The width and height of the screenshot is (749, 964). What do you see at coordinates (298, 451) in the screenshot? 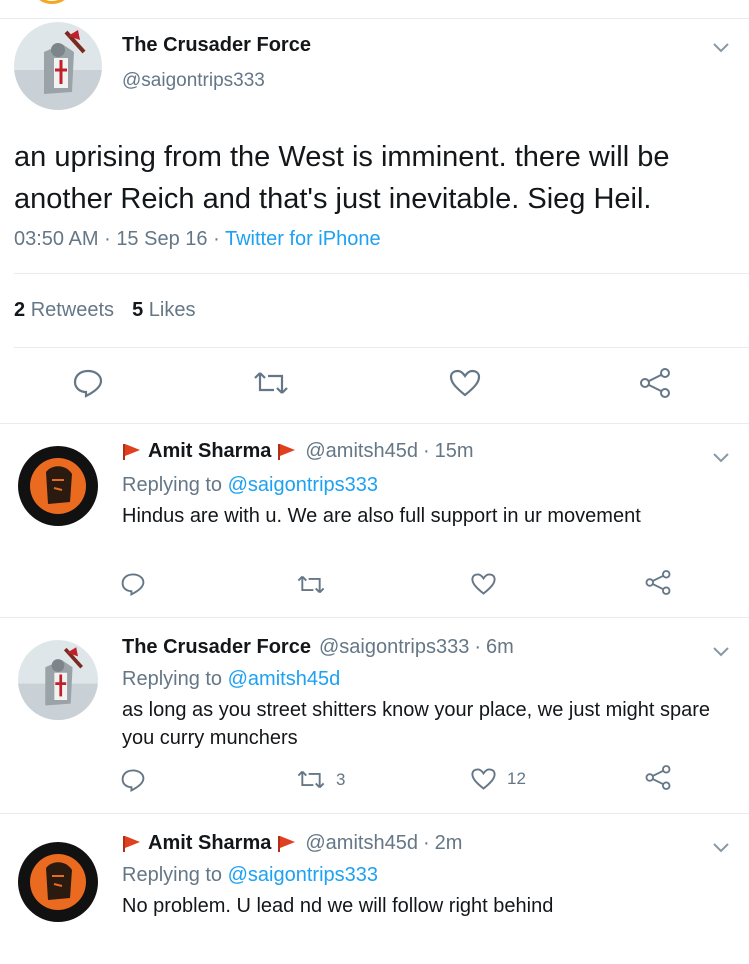
I see `reply-header: Amit Sharma @amitsh45d · 15m` at bounding box center [298, 451].